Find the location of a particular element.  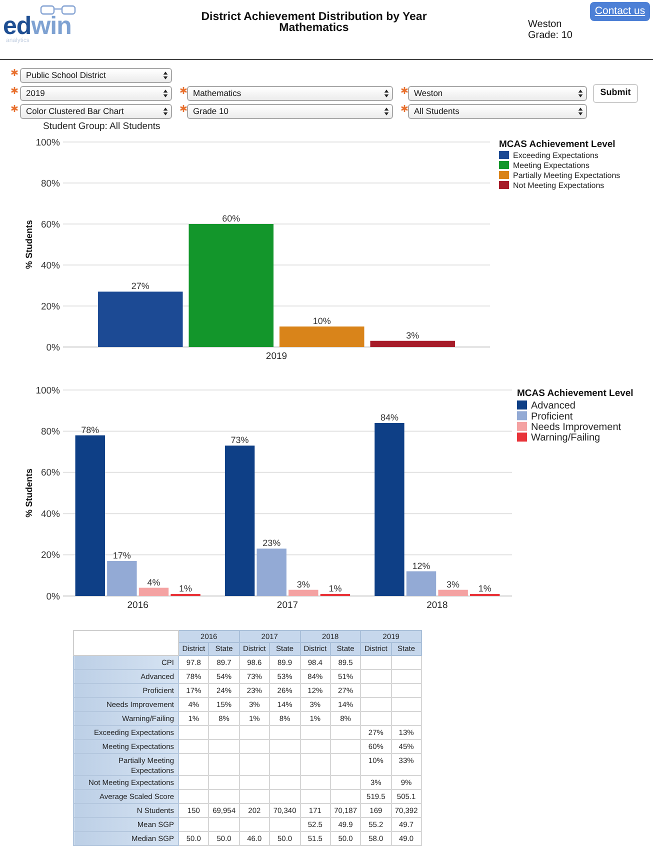

legend-label: Advanced is located at coordinates (553, 406).